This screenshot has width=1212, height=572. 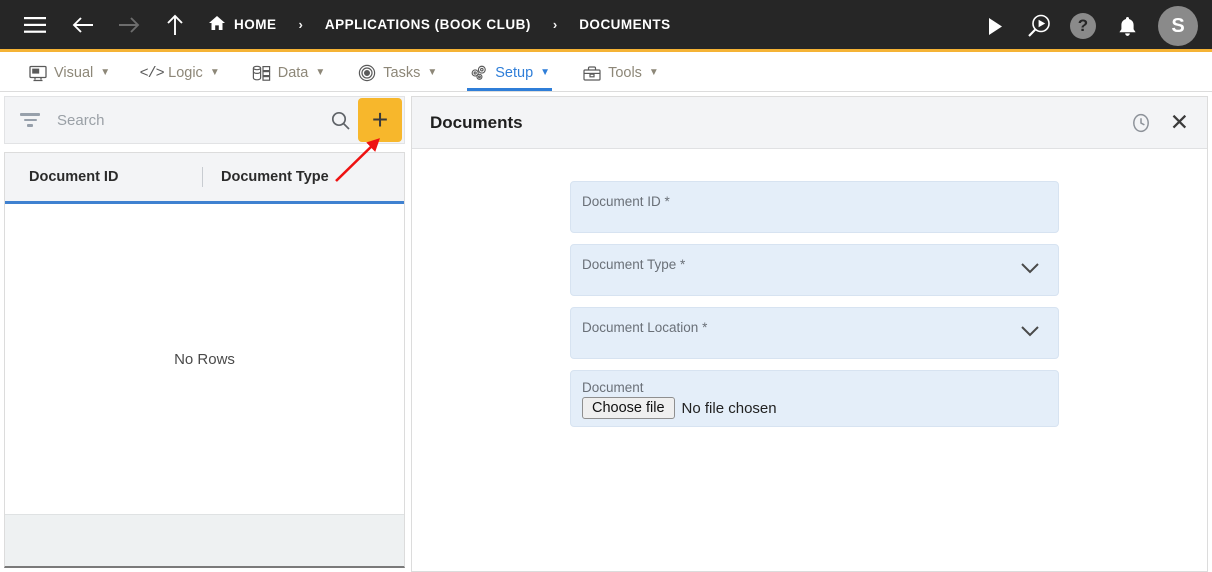 I want to click on active-tab-underline, so click(x=510, y=89).